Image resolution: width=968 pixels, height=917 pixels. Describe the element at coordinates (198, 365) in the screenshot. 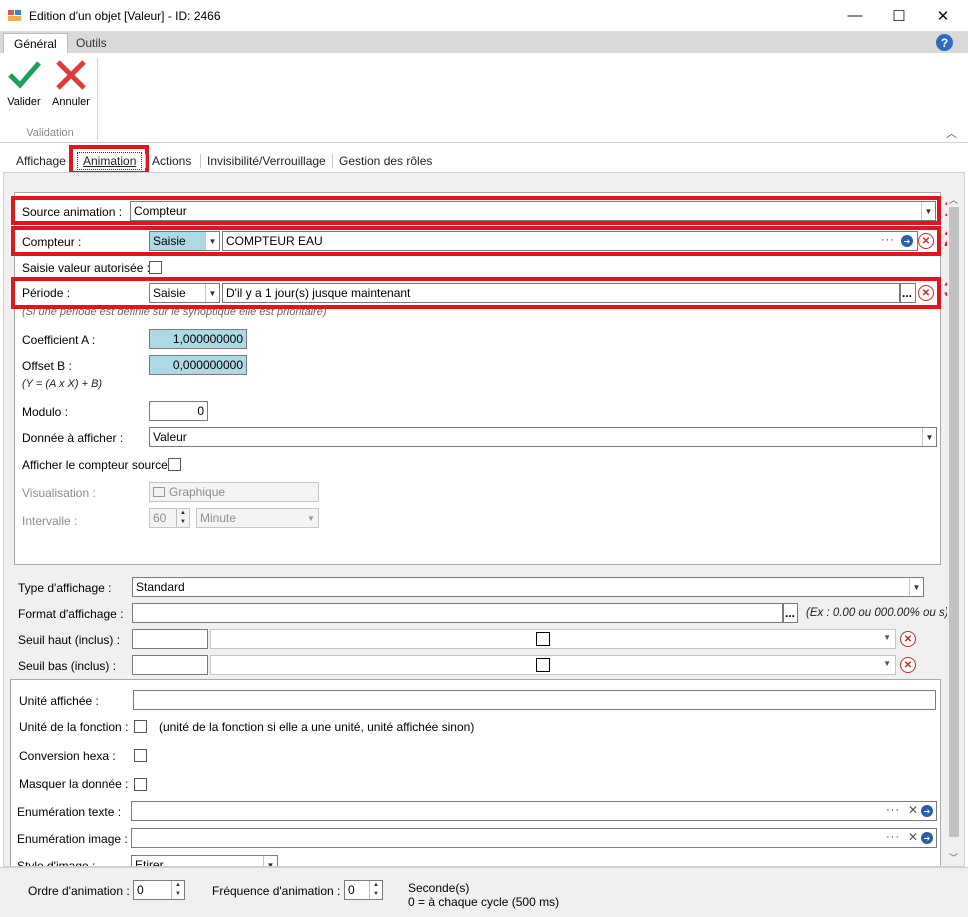

I see `offset-input: 0,000000000` at that location.